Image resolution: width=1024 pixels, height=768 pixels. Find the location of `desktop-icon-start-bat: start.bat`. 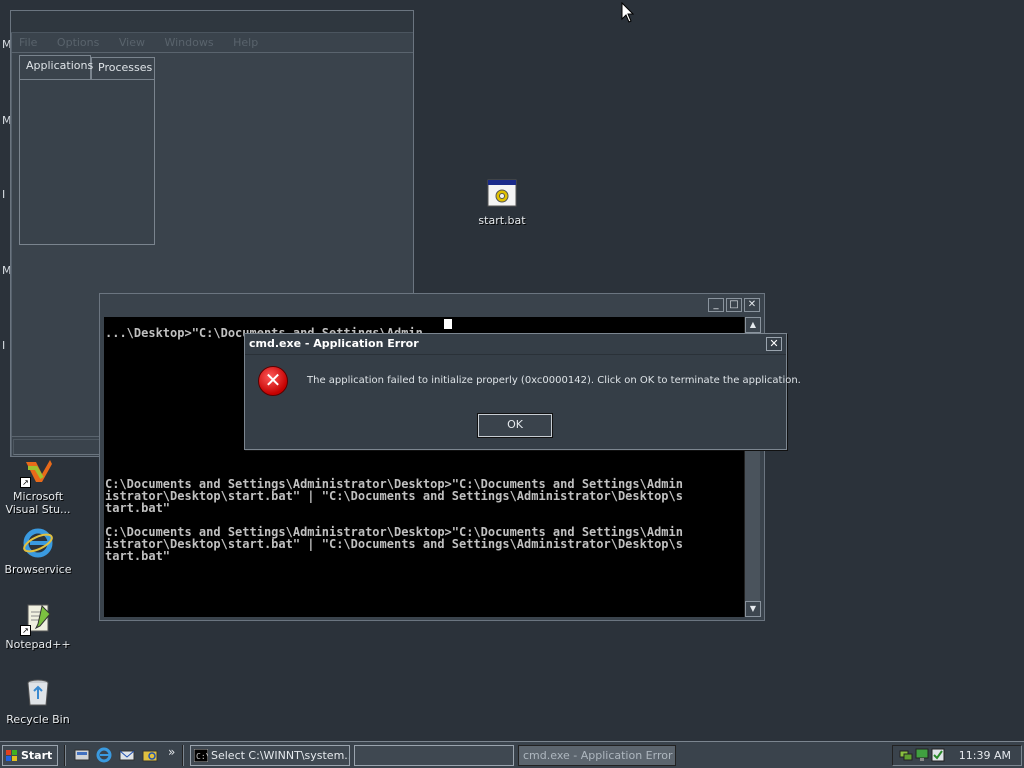

desktop-icon-start-bat: start.bat is located at coordinates (502, 202).